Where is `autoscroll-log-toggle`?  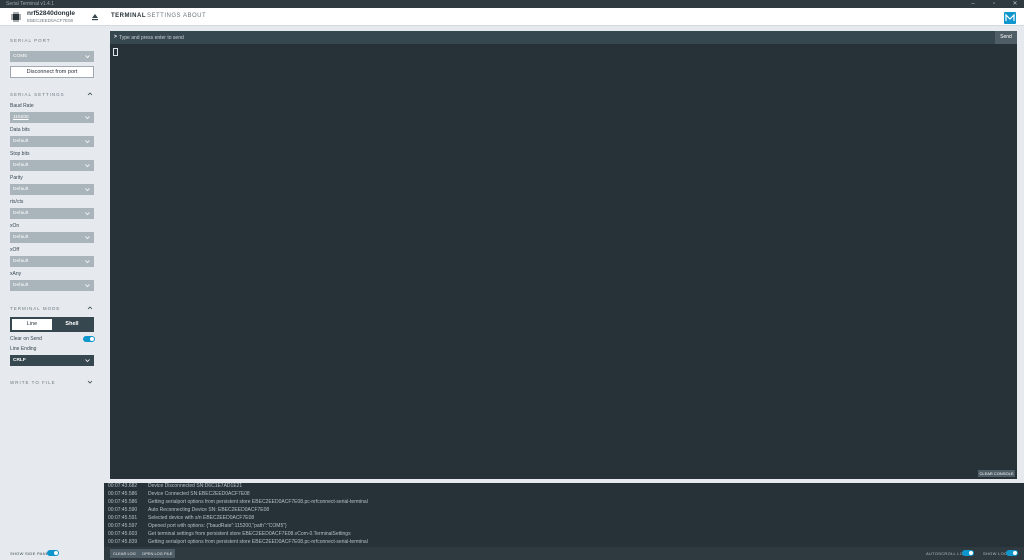
autoscroll-log-toggle is located at coordinates (968, 553).